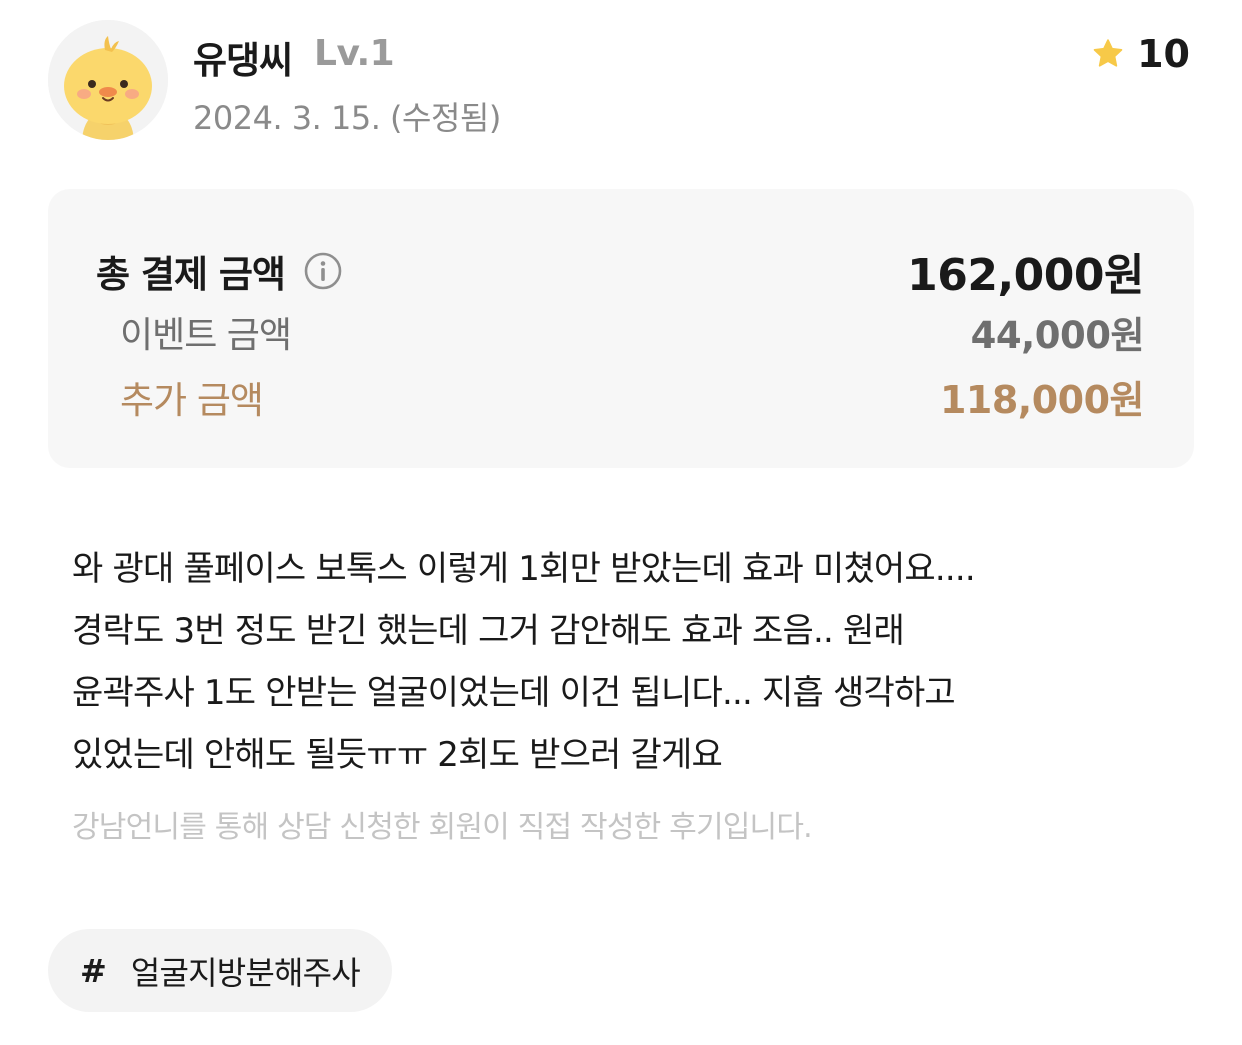 The width and height of the screenshot is (1242, 1045). I want to click on extra-price-value: 118,000원, so click(1042, 400).